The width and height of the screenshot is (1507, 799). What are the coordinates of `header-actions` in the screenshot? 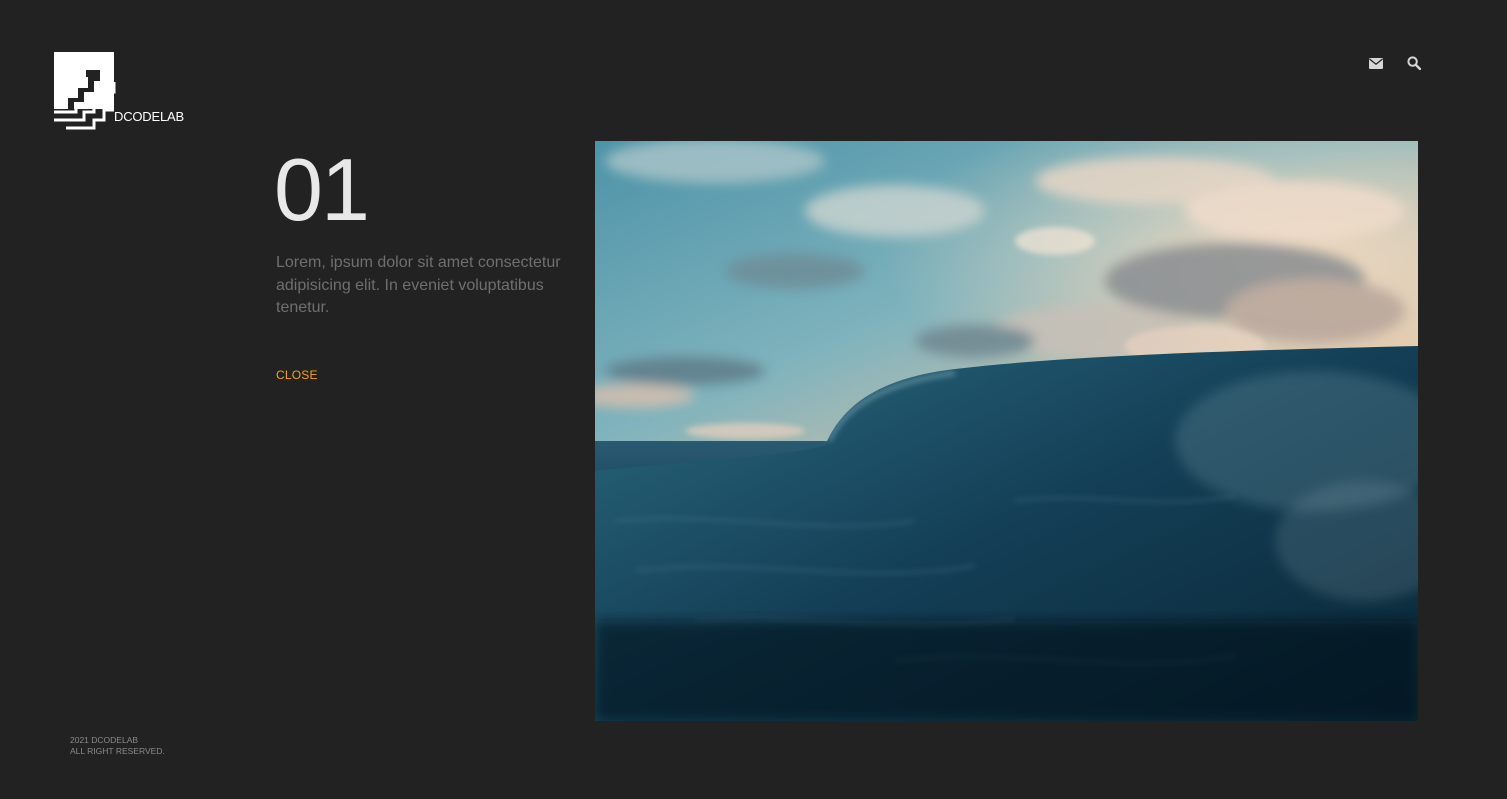 It's located at (1395, 63).